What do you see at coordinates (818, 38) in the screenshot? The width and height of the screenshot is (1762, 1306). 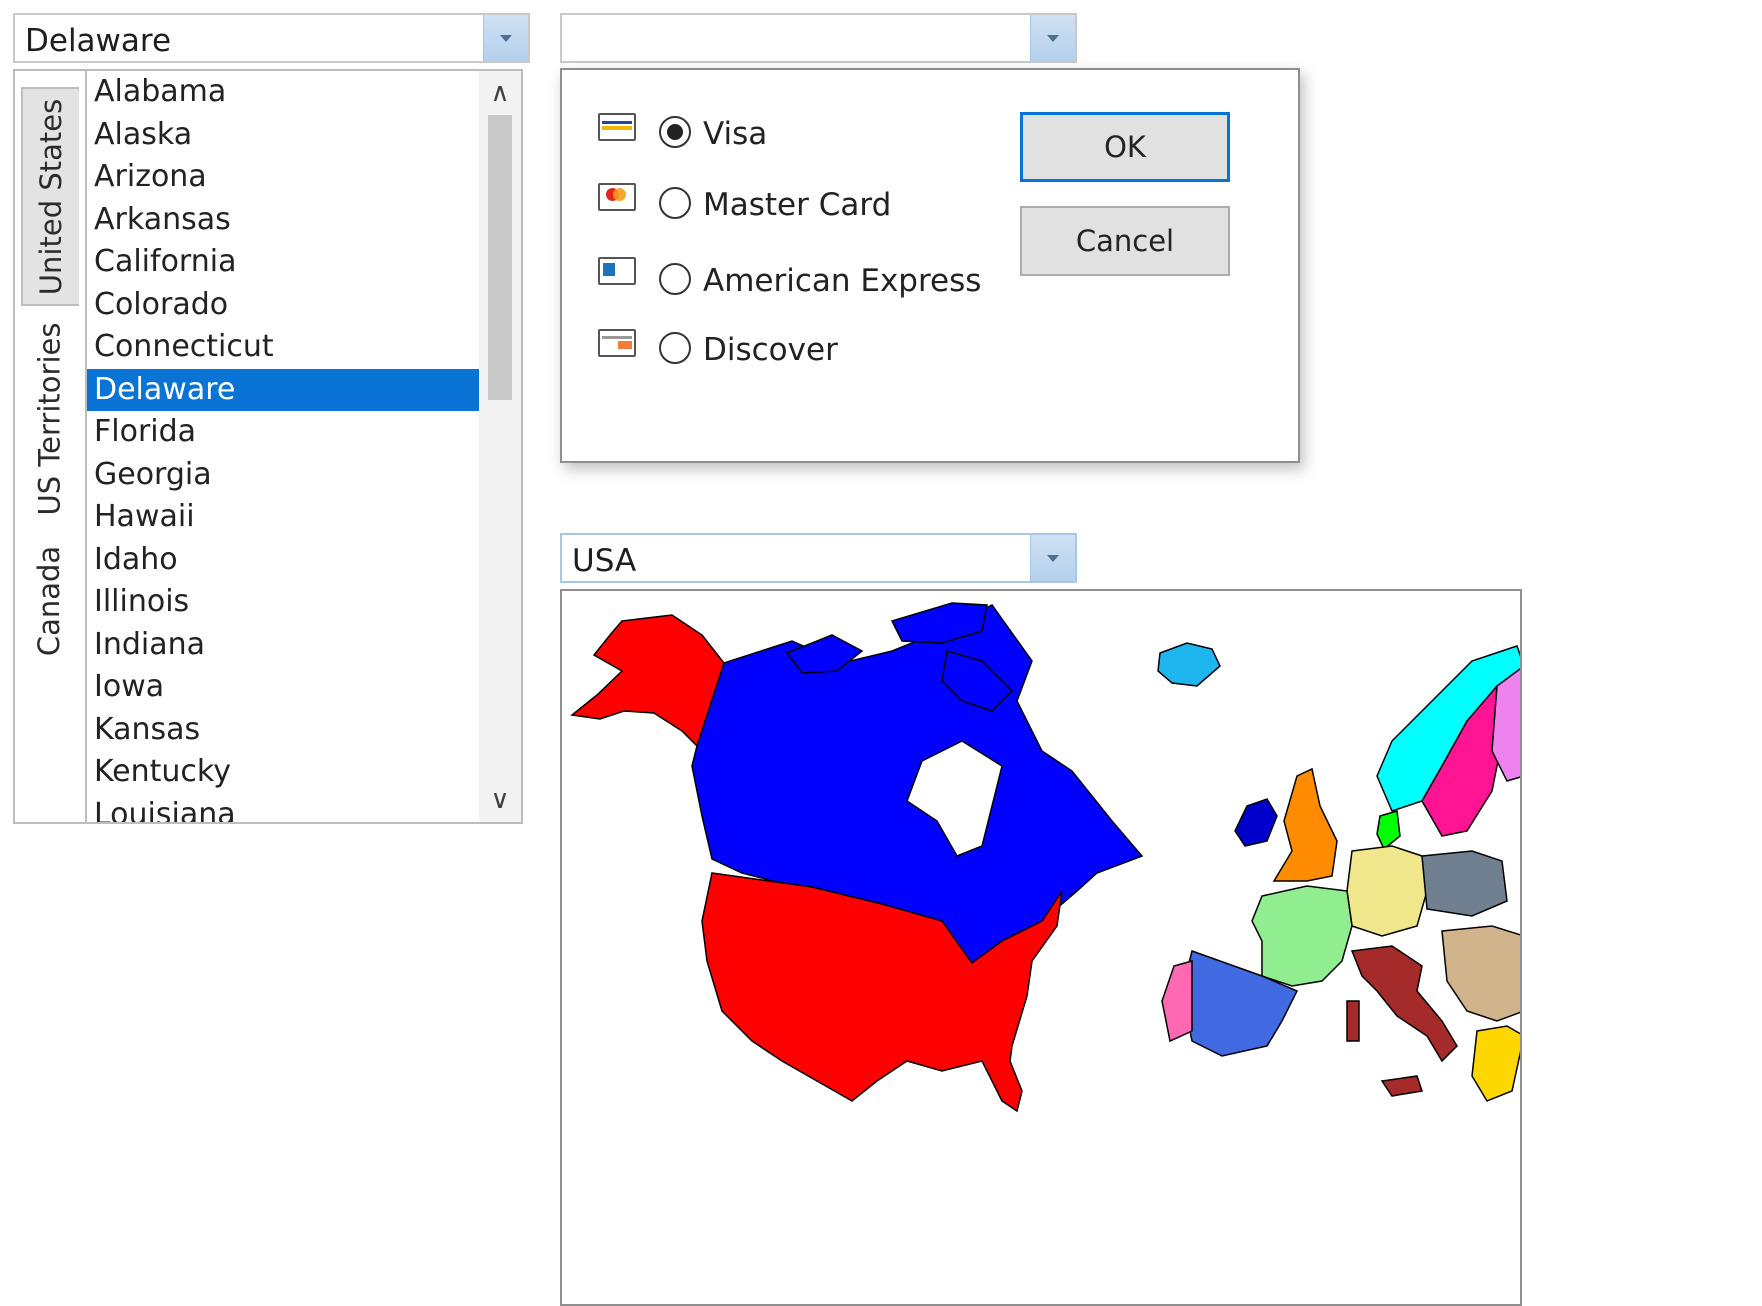 I see `card-combo` at bounding box center [818, 38].